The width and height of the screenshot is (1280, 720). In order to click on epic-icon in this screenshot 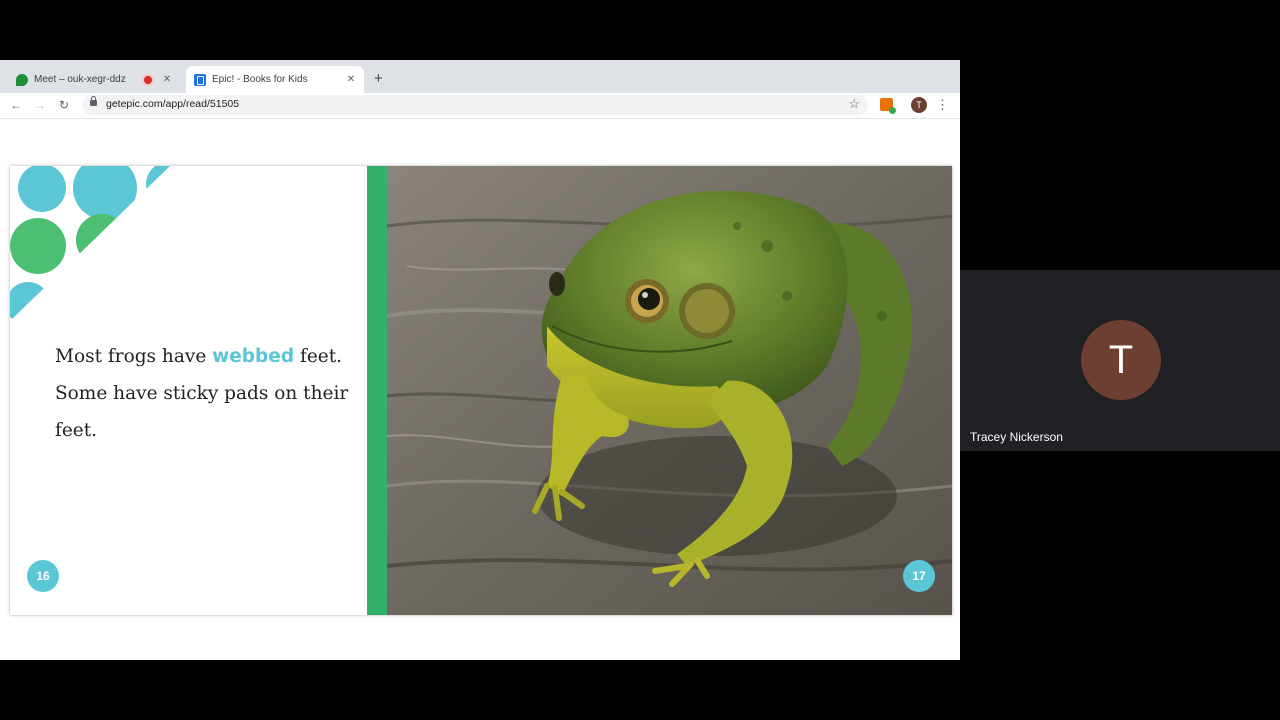, I will do `click(200, 79)`.